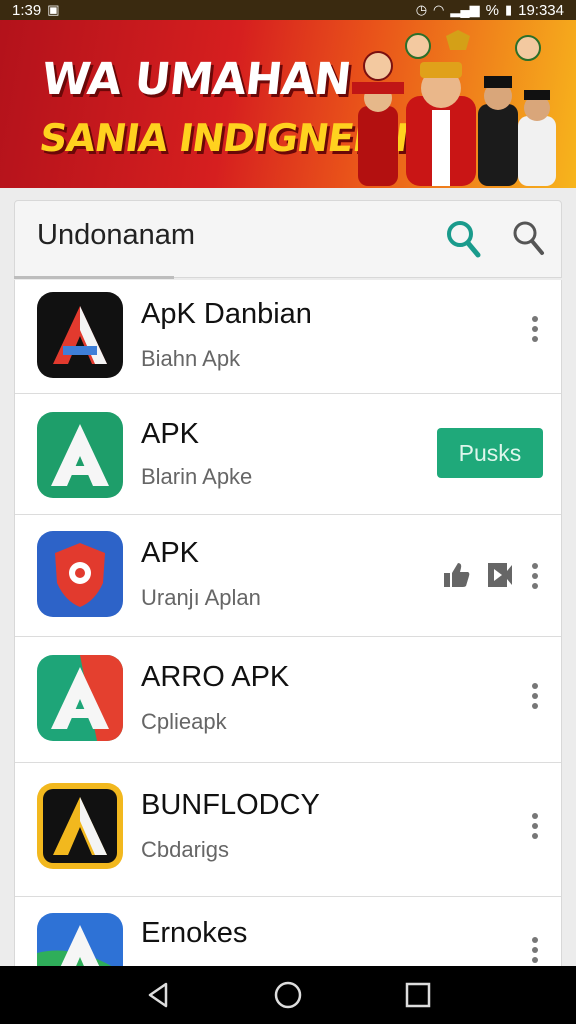 The image size is (576, 1024). I want to click on search-query-text: Undonanam, so click(116, 235).